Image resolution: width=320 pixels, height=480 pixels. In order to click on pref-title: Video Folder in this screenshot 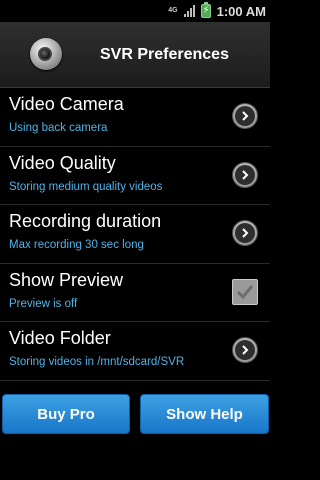, I will do `click(60, 338)`.